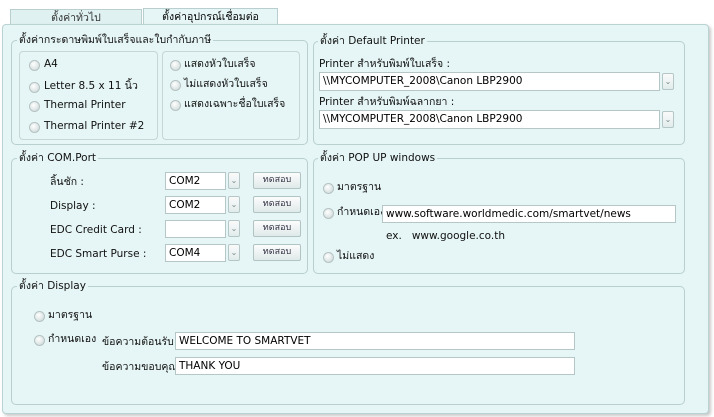 The width and height of the screenshot is (714, 417). I want to click on display-standard-radio, so click(39, 316).